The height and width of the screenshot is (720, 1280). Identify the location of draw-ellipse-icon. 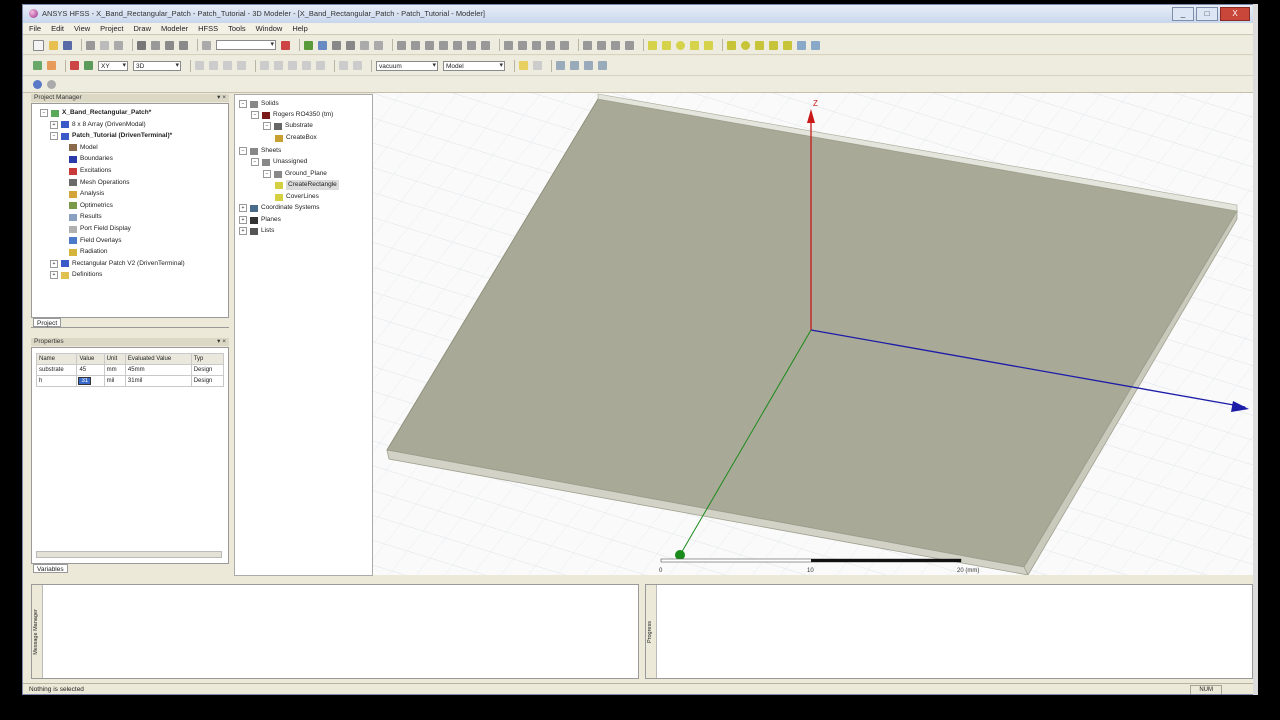
(773, 45).